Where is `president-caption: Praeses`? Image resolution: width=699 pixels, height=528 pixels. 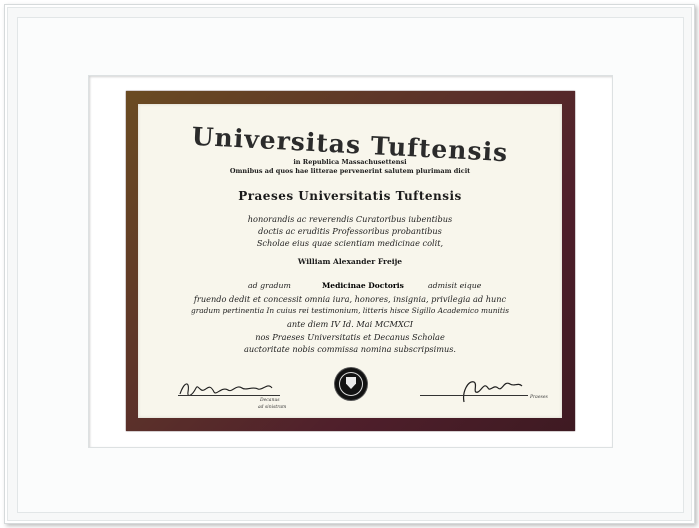
president-caption: Praeses is located at coordinates (539, 397).